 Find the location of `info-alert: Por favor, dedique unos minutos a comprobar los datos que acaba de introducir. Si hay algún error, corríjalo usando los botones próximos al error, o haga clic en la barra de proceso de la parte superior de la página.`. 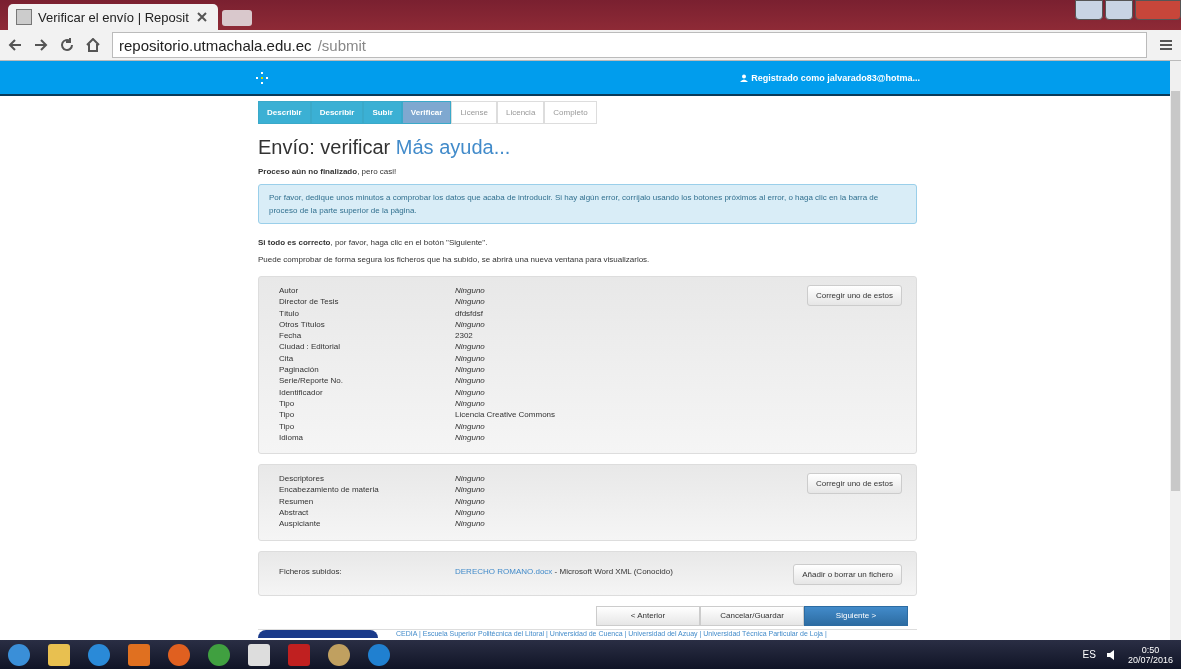

info-alert: Por favor, dedique unos minutos a comprobar los datos que acaba de introducir. Si hay algún error, corríjalo usando los botones próximos al error, o haga clic en la barra de proceso de la parte superior de la página. is located at coordinates (587, 204).